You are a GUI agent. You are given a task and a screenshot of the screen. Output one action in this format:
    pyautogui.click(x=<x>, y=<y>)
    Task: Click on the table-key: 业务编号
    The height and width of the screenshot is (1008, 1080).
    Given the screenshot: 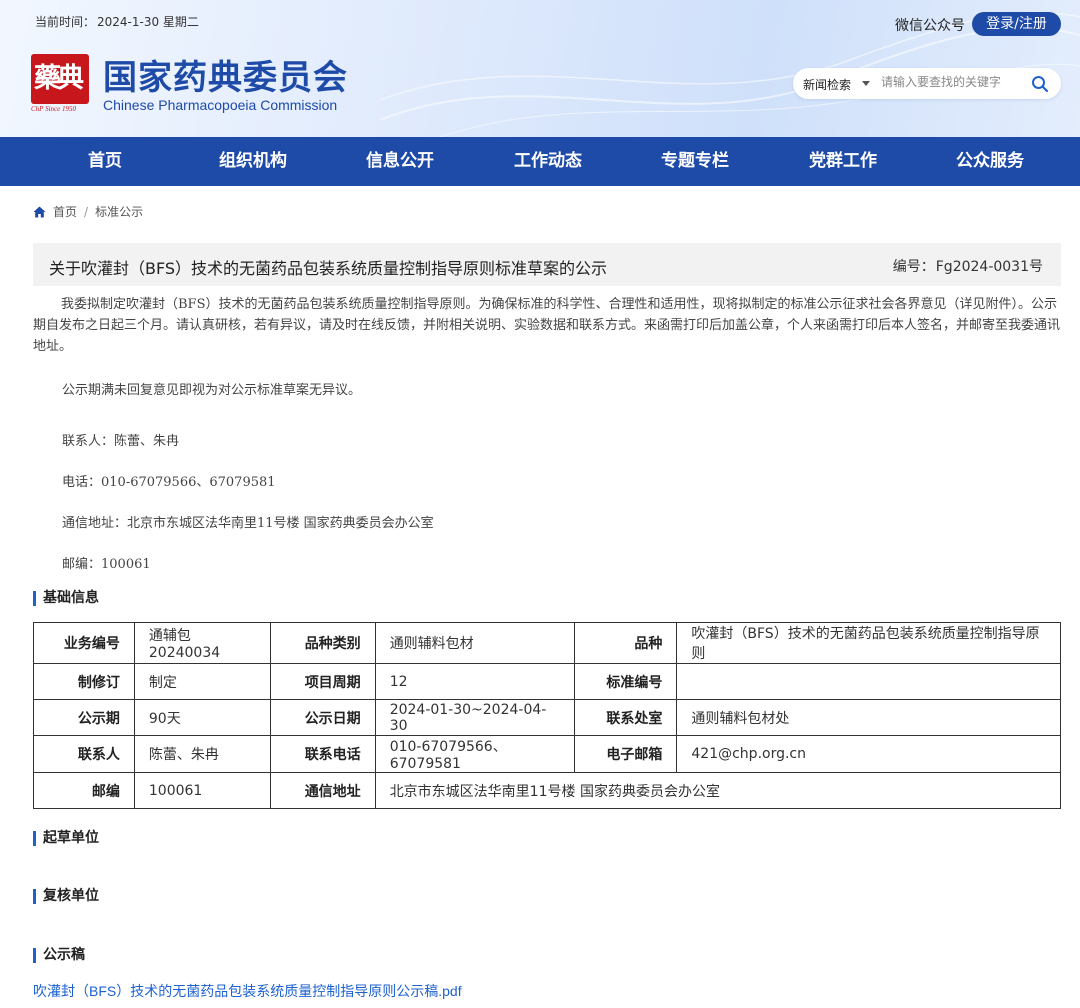 What is the action you would take?
    pyautogui.click(x=84, y=643)
    